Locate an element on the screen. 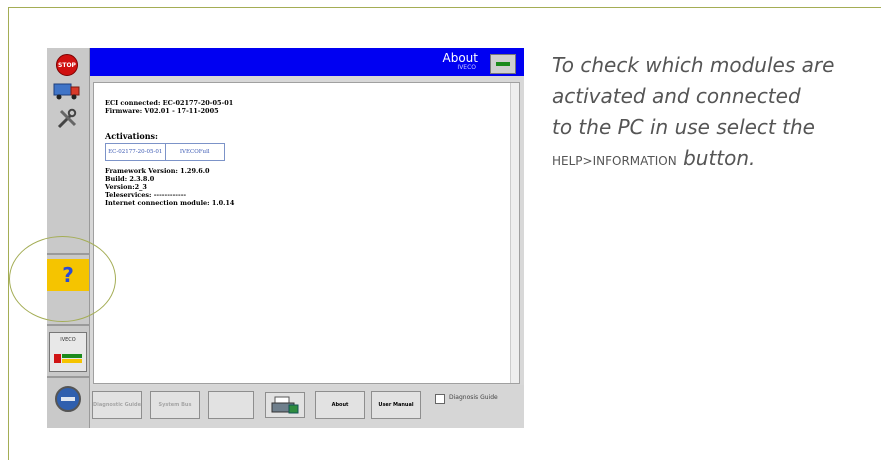 Image resolution: width=881 pixels, height=460 pixels. truck-button is located at coordinates (67, 91).